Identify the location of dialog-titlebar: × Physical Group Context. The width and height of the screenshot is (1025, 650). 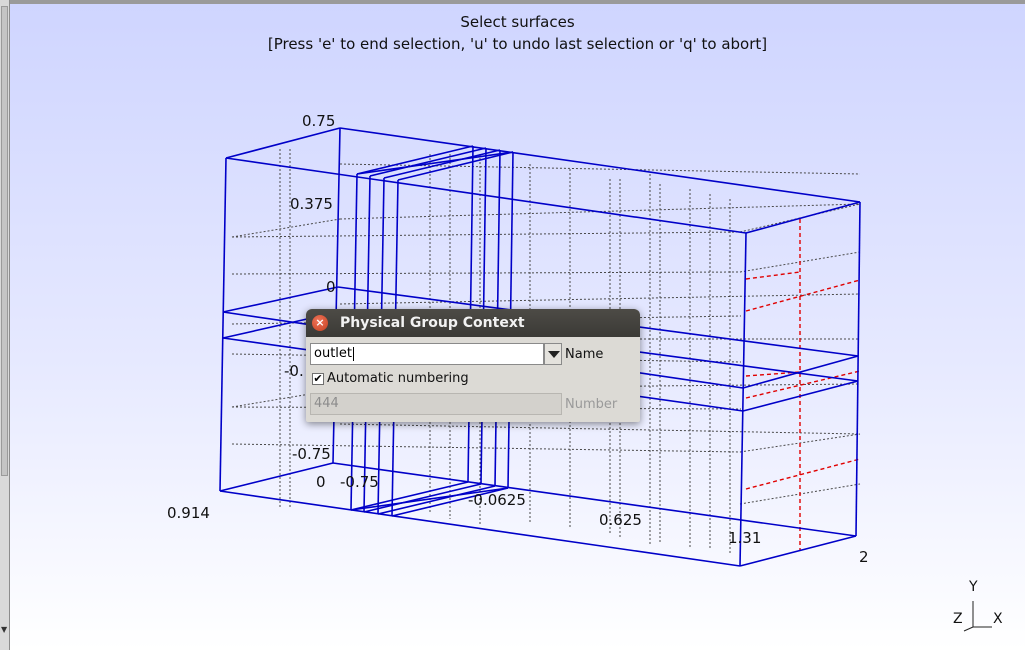
(473, 323).